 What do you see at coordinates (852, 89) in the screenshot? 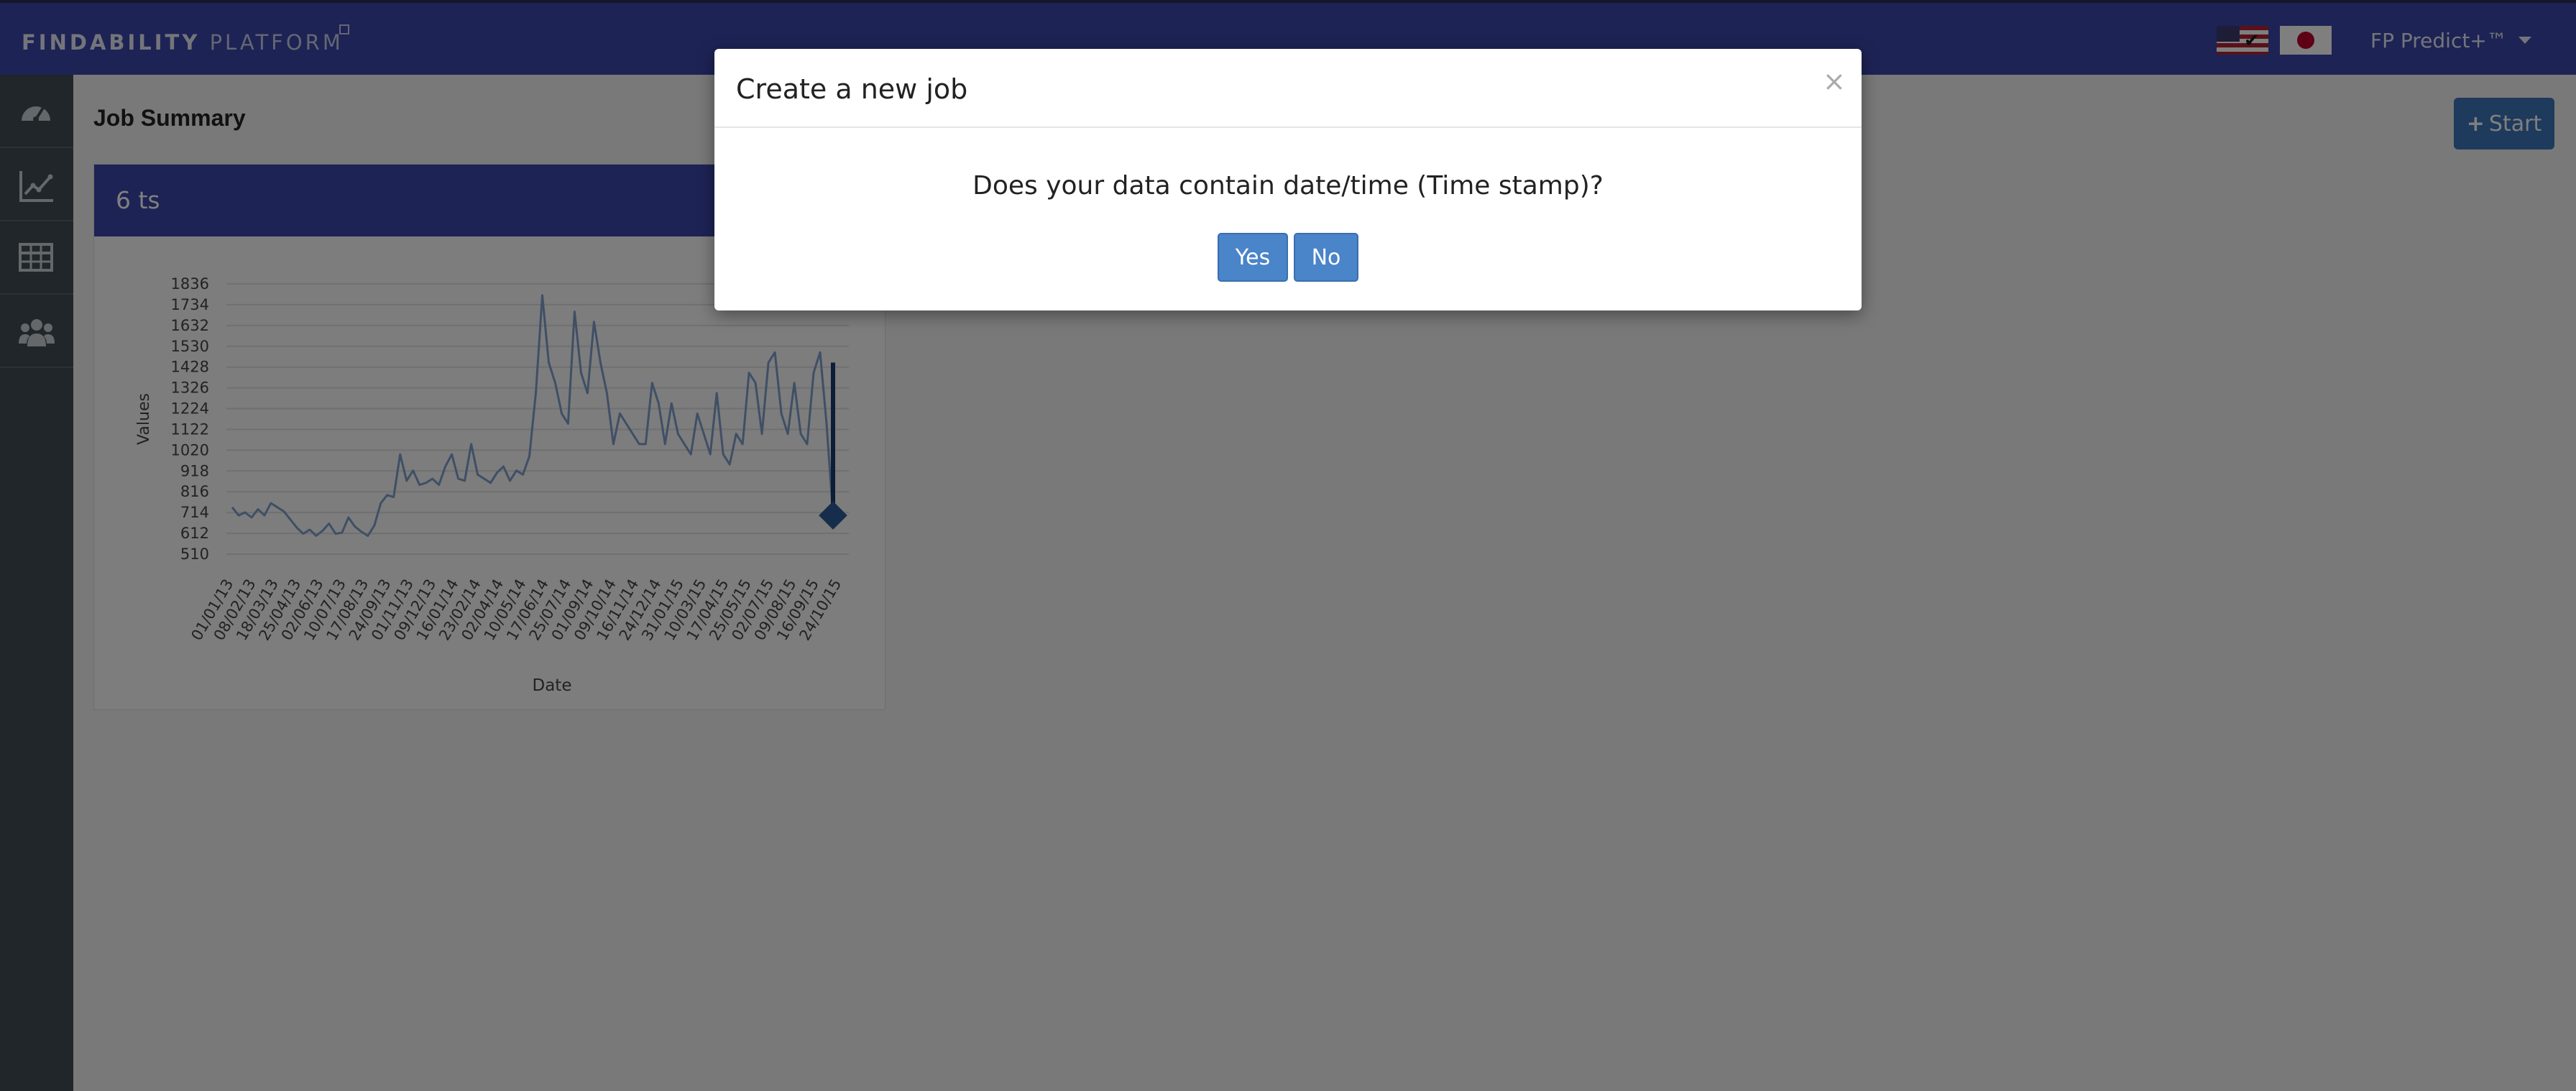
I see `dialog-title: Create a new job` at bounding box center [852, 89].